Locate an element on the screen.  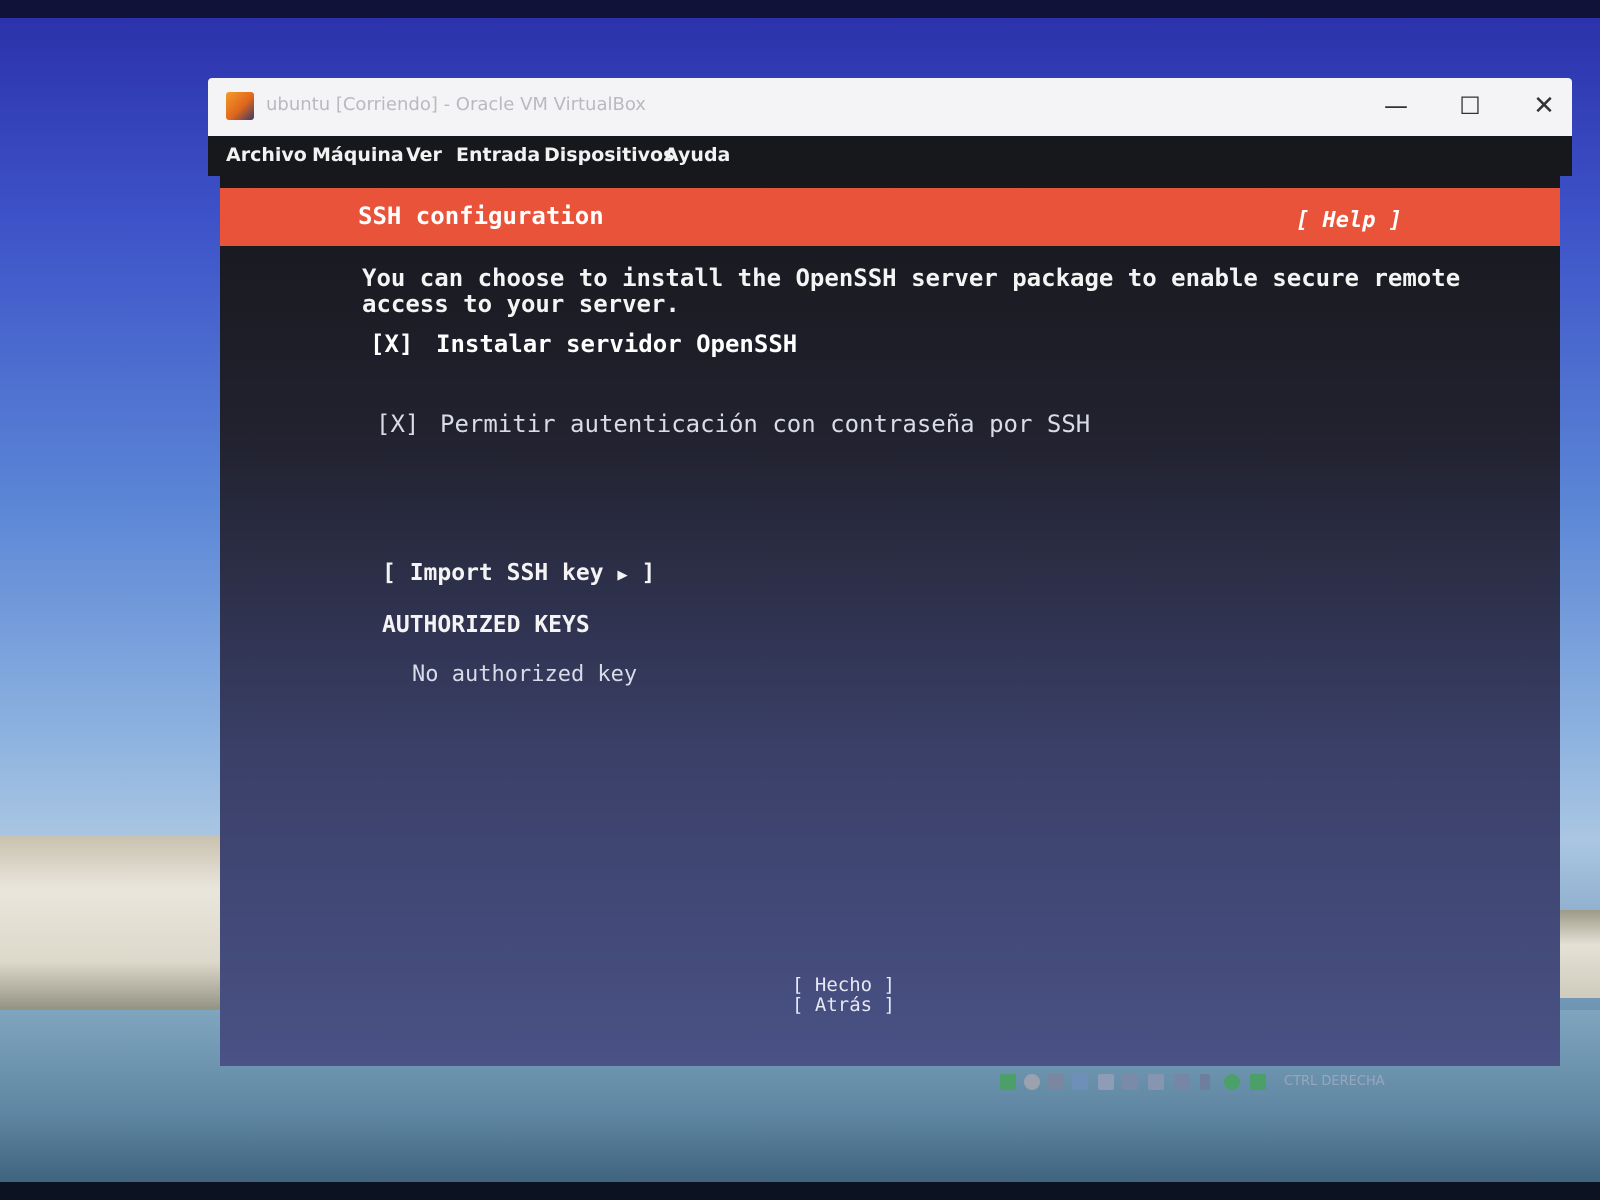
keyboard-icon is located at coordinates (1258, 1082).